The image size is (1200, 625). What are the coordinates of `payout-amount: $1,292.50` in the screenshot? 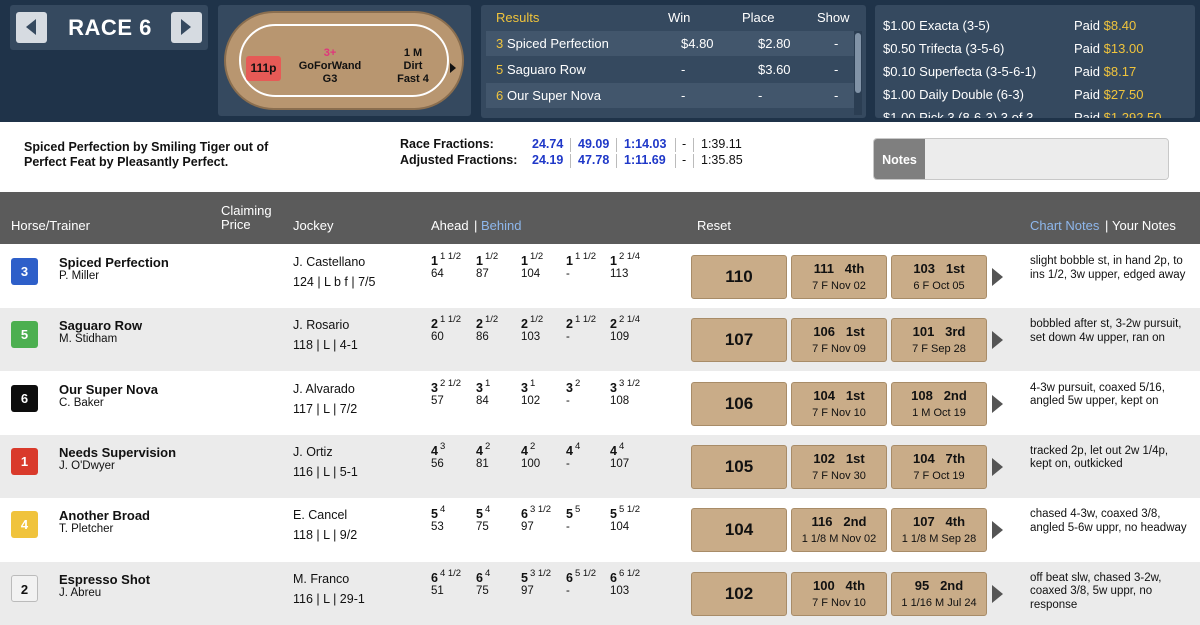 It's located at (1132, 114).